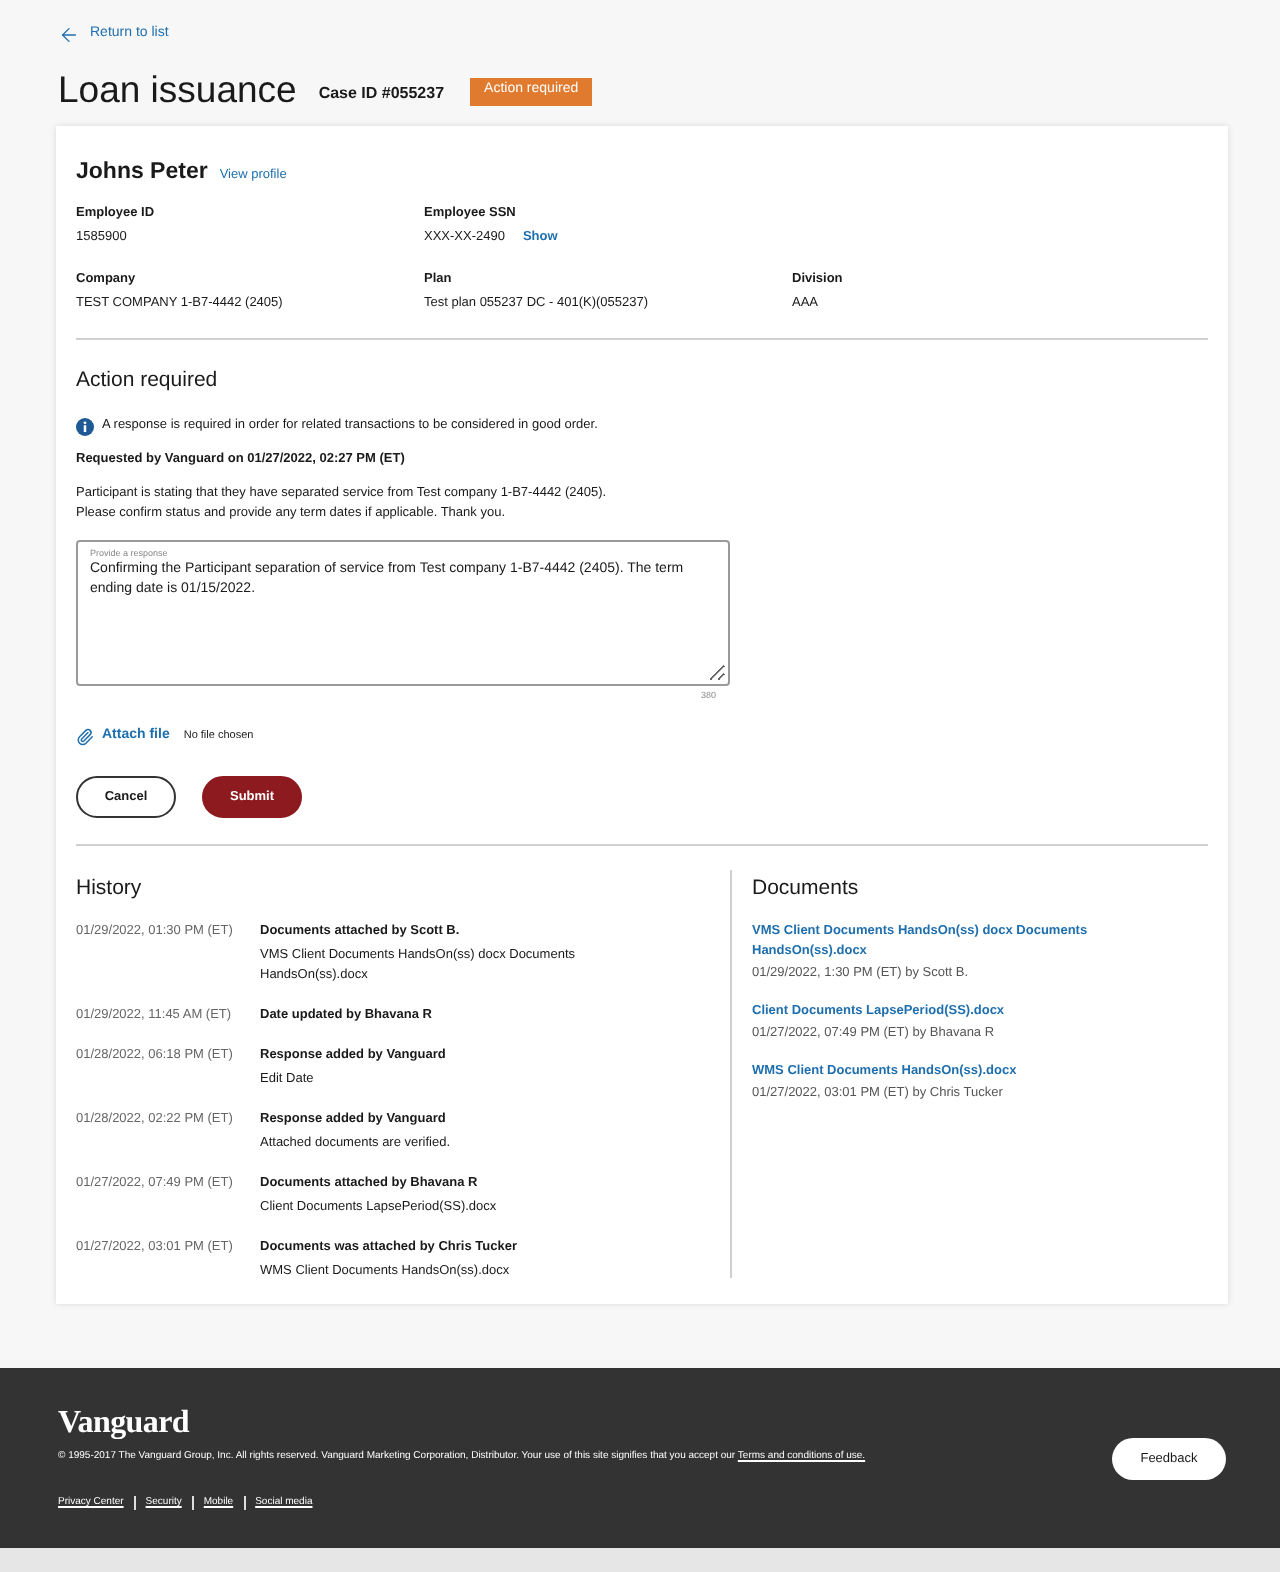 The width and height of the screenshot is (1280, 1572). I want to click on page-title: Loan issuance, so click(177, 90).